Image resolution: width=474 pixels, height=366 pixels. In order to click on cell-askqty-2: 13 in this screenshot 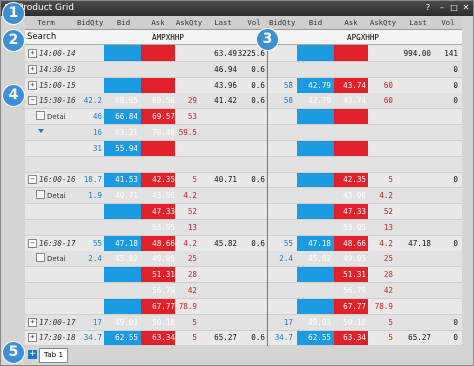, I will do `click(388, 227)`.